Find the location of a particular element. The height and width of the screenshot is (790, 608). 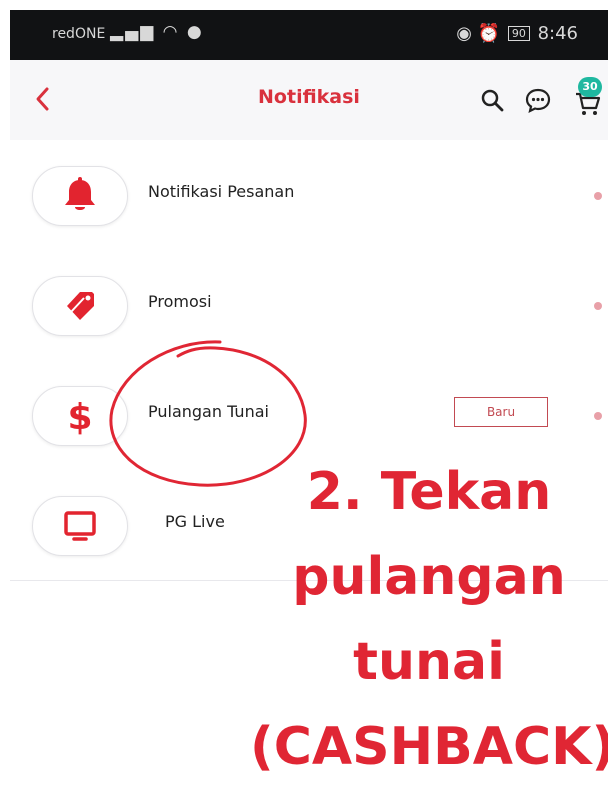

bell-icon is located at coordinates (80, 193).